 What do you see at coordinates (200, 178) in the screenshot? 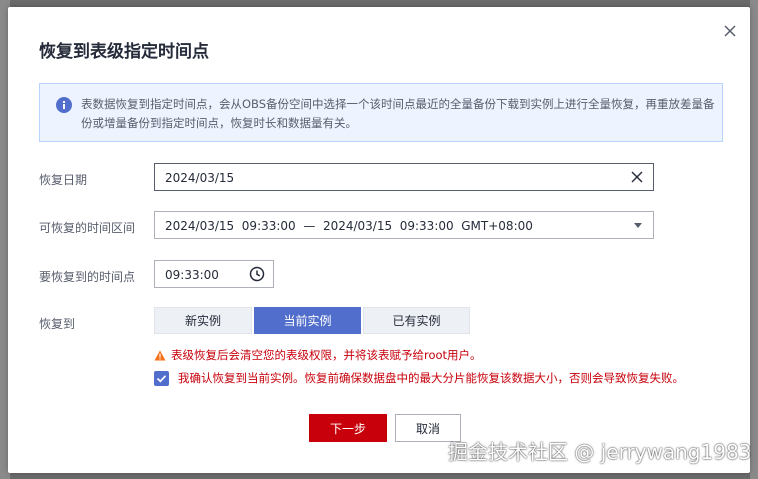
I see `restore-date-value: 2024/03/15` at bounding box center [200, 178].